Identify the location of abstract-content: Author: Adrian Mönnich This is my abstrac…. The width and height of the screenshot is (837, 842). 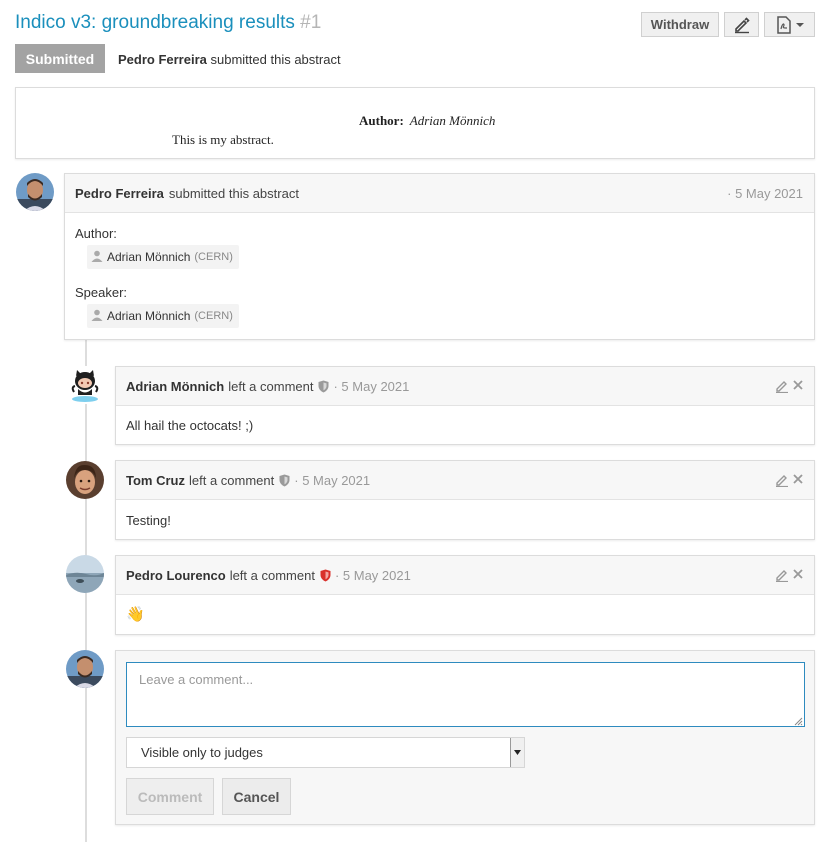
(415, 123).